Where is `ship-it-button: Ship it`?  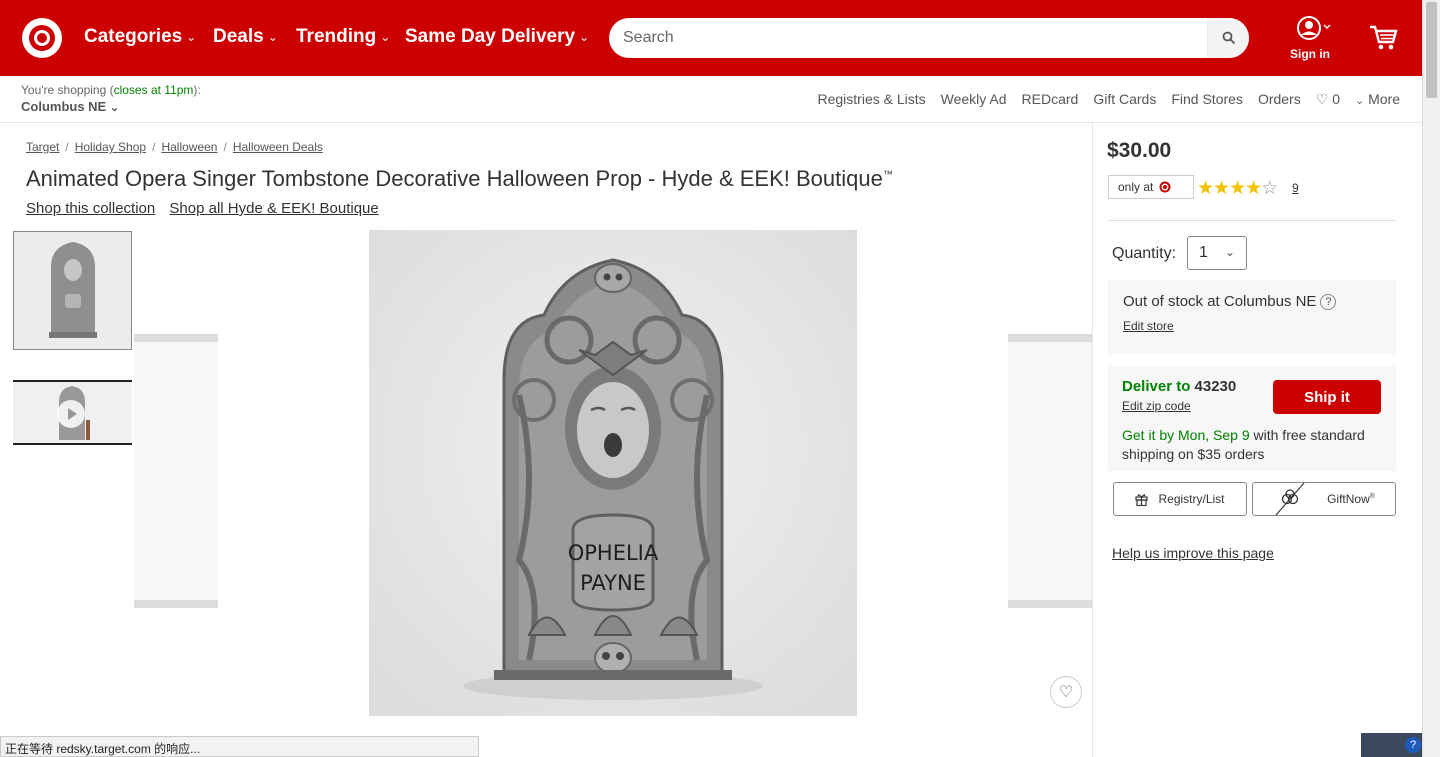
ship-it-button: Ship it is located at coordinates (1327, 397).